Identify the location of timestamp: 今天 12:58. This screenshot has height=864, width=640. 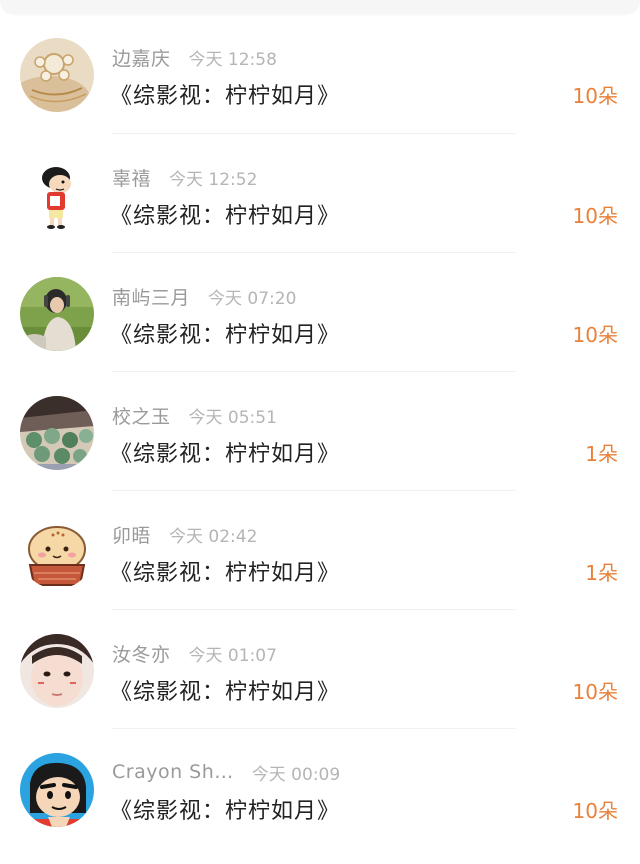
(232, 59).